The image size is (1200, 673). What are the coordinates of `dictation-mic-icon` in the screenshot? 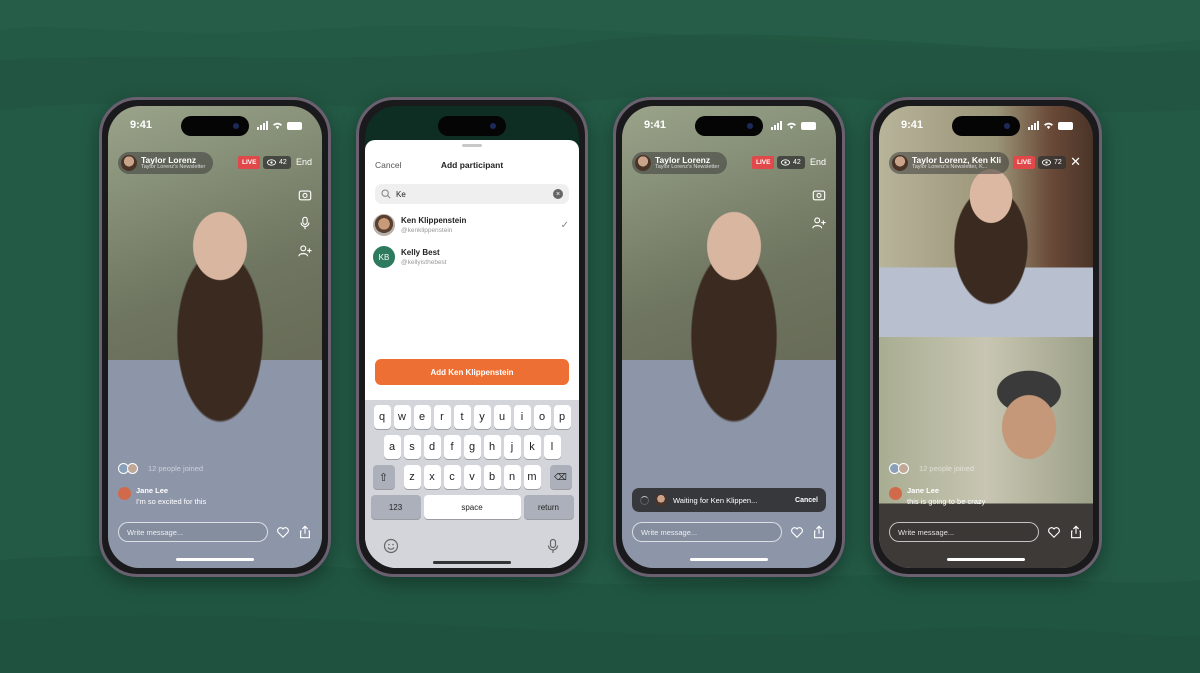 It's located at (553, 546).